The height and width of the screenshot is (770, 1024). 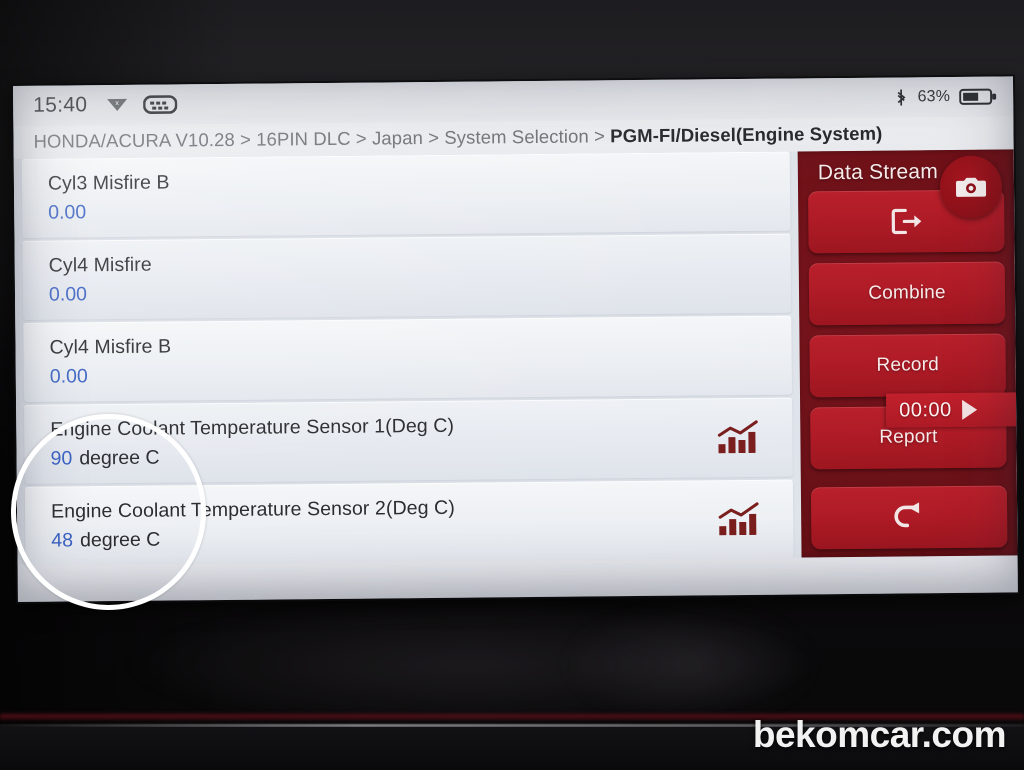 What do you see at coordinates (108, 512) in the screenshot?
I see `highlight-circle` at bounding box center [108, 512].